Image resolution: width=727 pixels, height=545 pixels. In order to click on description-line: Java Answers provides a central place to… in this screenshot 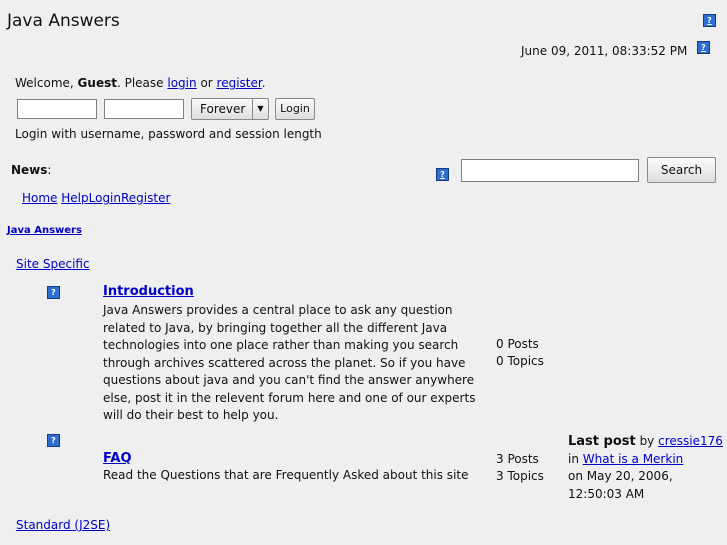, I will do `click(278, 310)`.